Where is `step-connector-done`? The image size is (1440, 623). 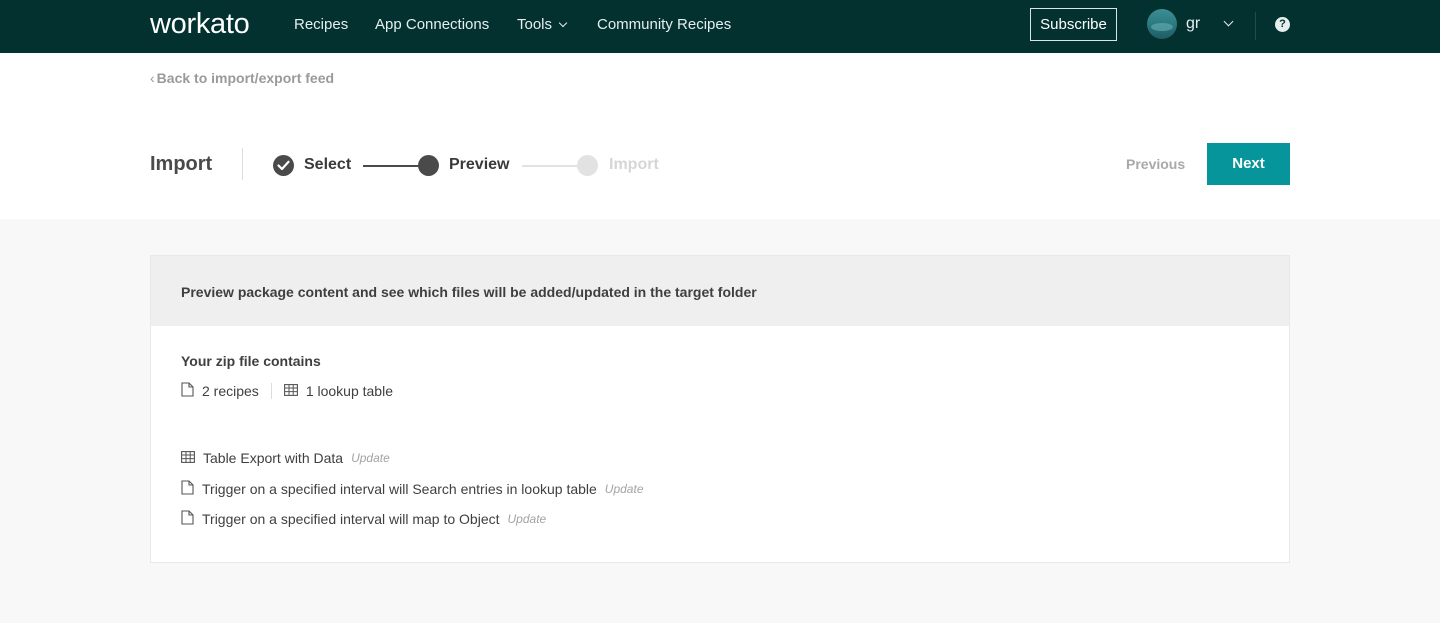
step-connector-done is located at coordinates (392, 166).